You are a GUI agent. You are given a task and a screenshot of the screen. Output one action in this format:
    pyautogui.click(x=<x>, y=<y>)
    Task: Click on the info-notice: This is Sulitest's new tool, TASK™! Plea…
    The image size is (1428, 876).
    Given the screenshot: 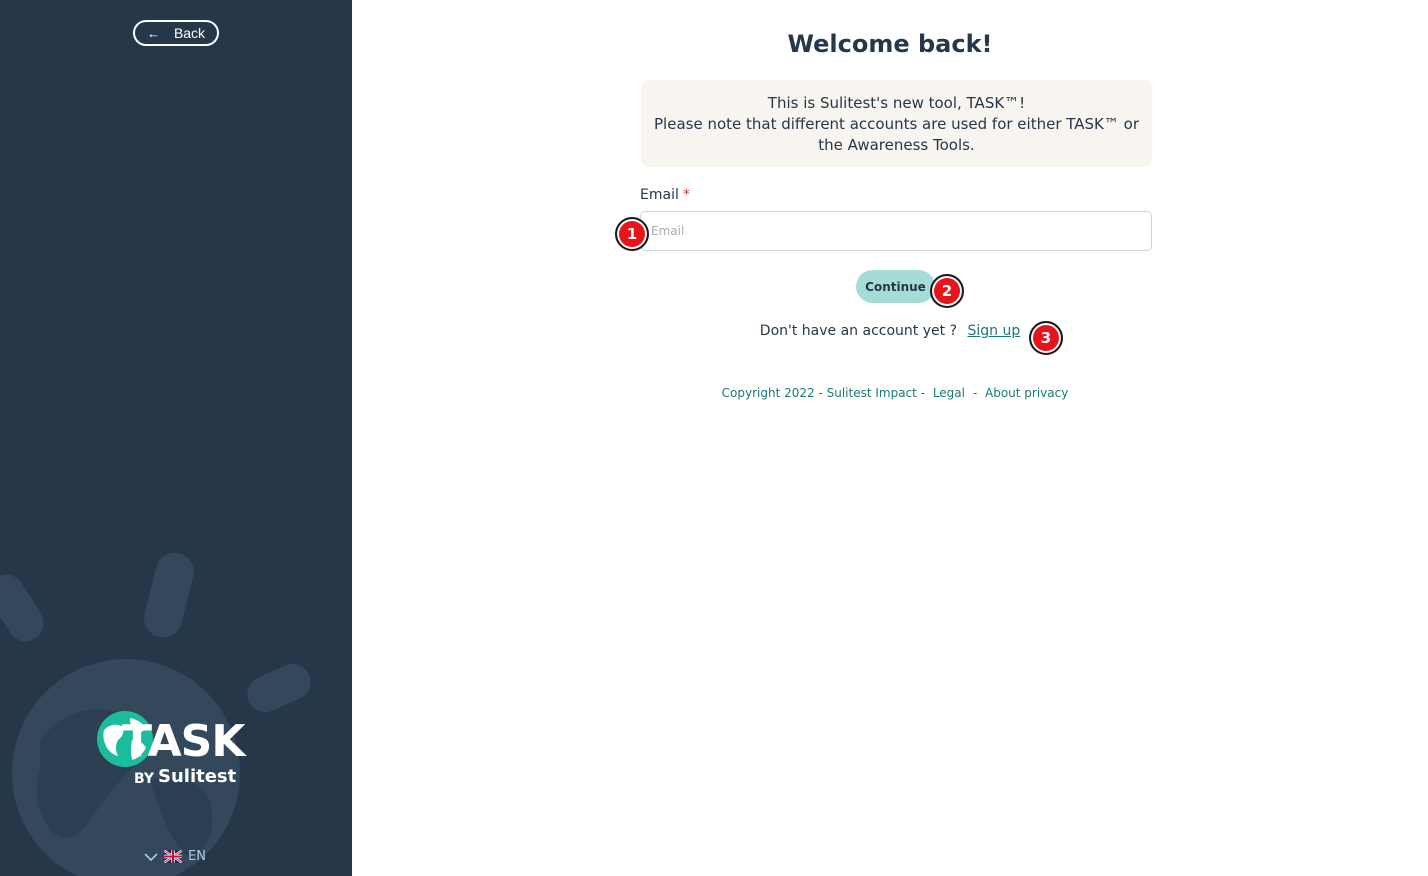 What is the action you would take?
    pyautogui.click(x=896, y=123)
    